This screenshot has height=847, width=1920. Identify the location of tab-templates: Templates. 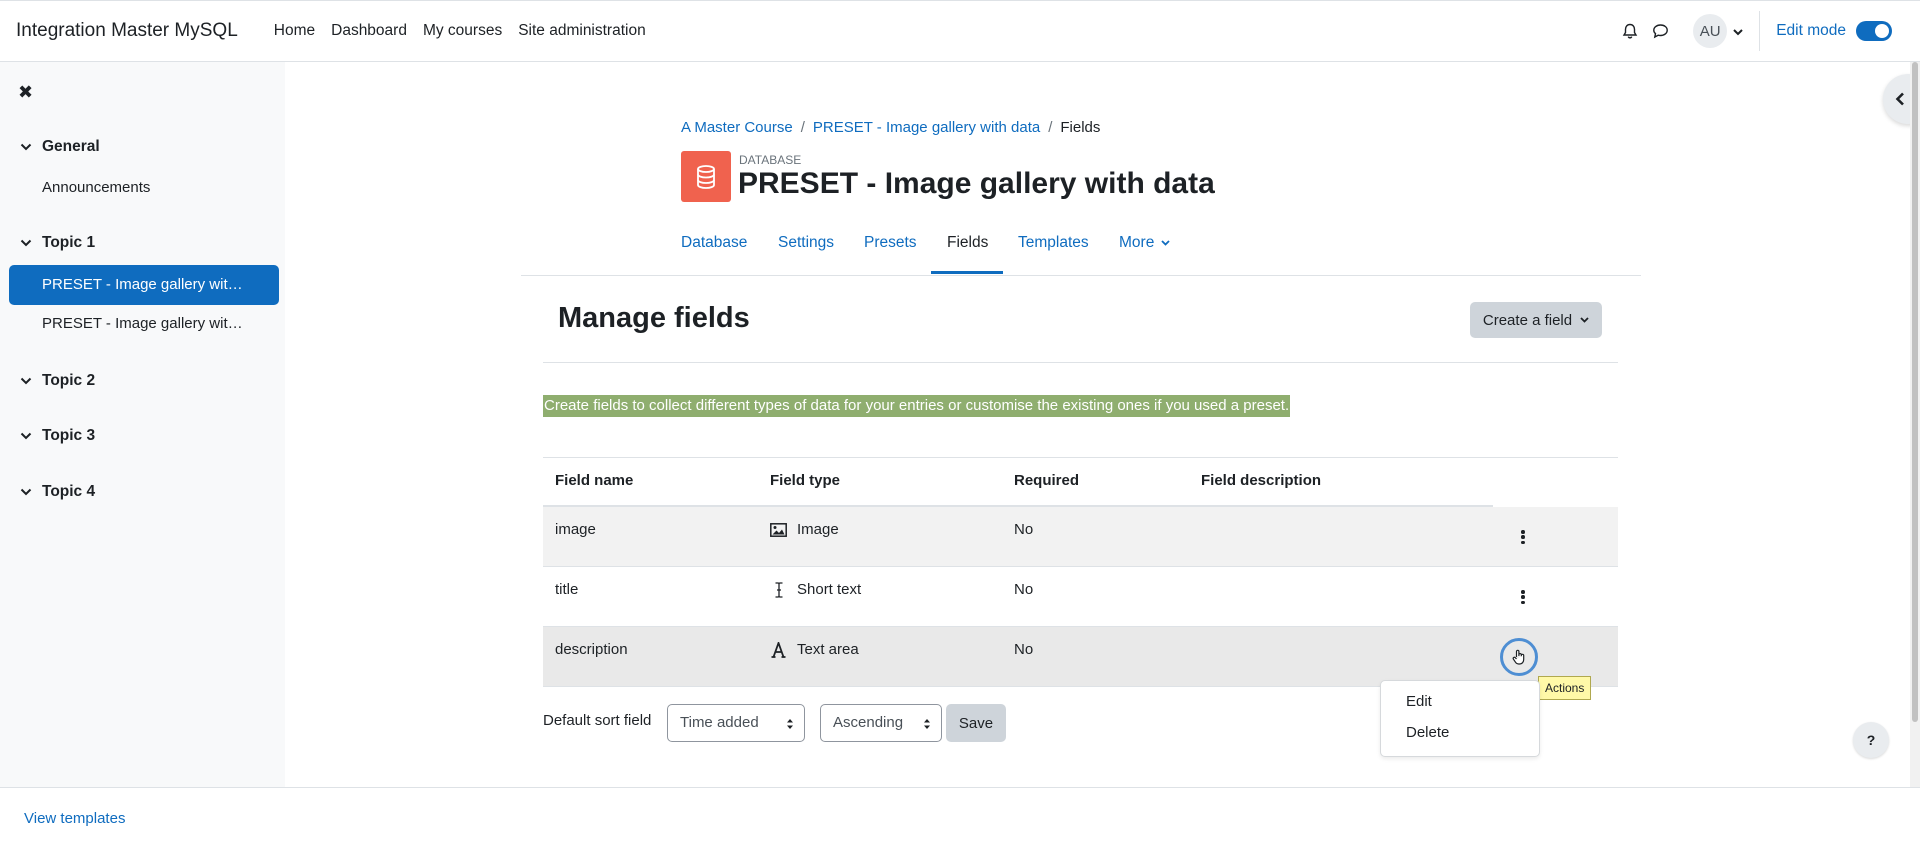
(1053, 243).